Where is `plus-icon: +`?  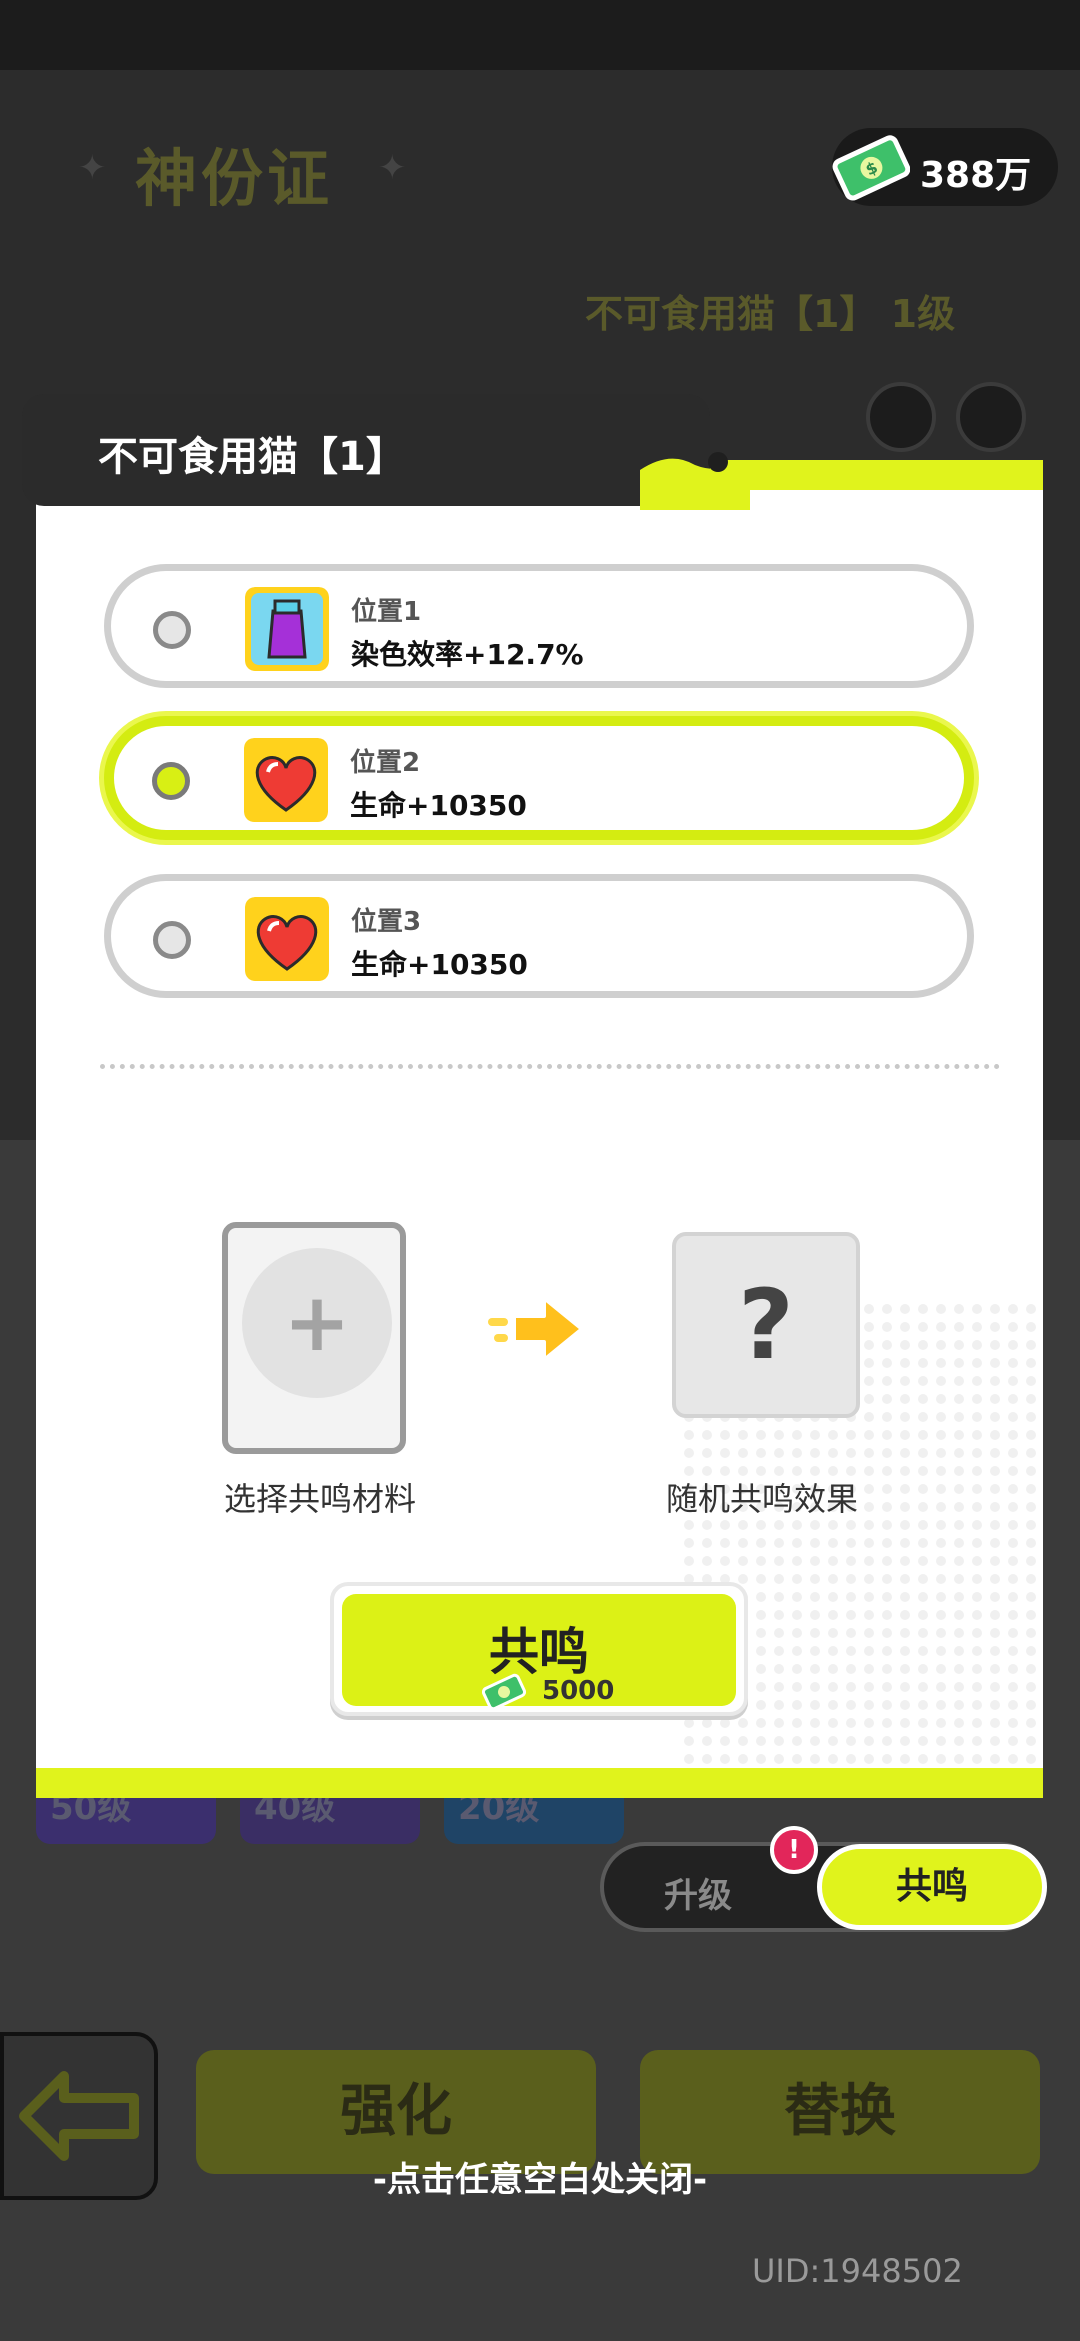
plus-icon: + is located at coordinates (317, 1323).